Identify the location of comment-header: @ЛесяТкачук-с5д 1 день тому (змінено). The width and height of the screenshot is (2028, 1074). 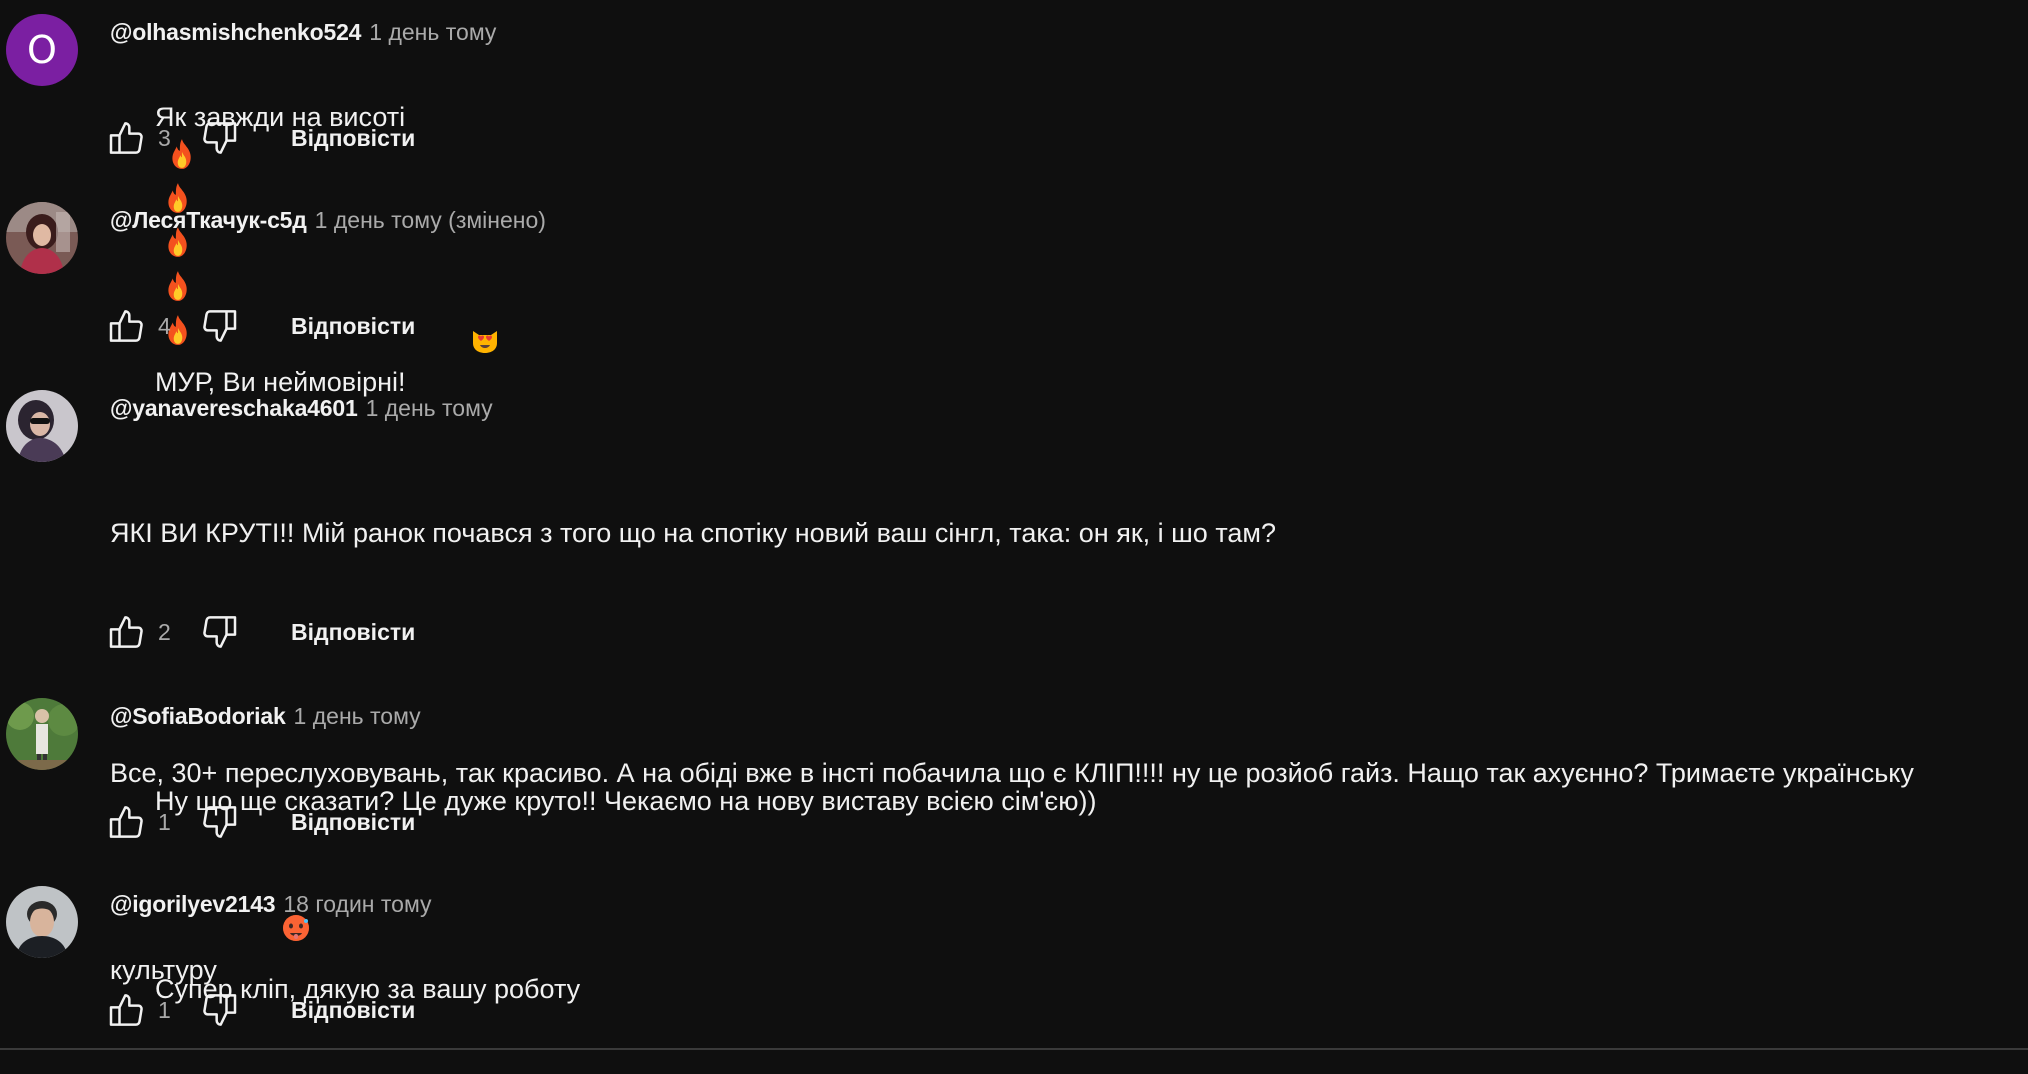
(328, 220).